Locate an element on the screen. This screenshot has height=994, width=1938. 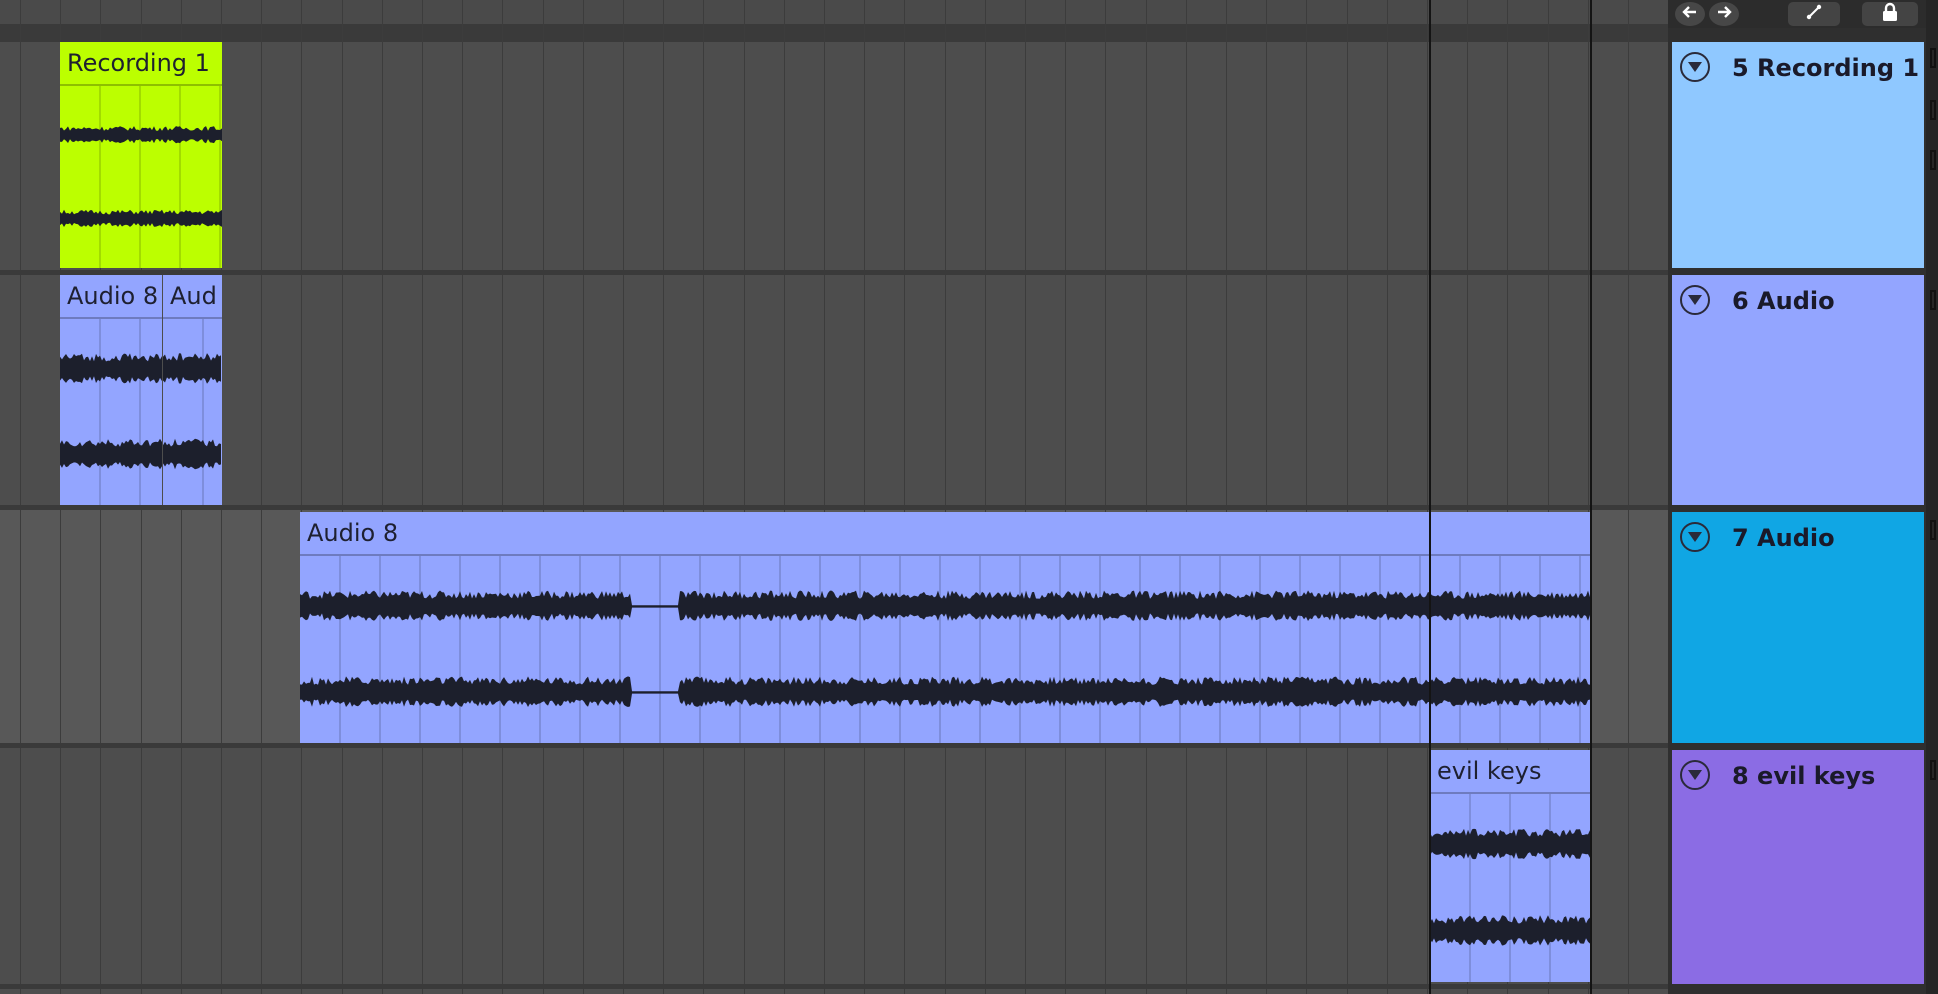
forward-button is located at coordinates (1724, 14).